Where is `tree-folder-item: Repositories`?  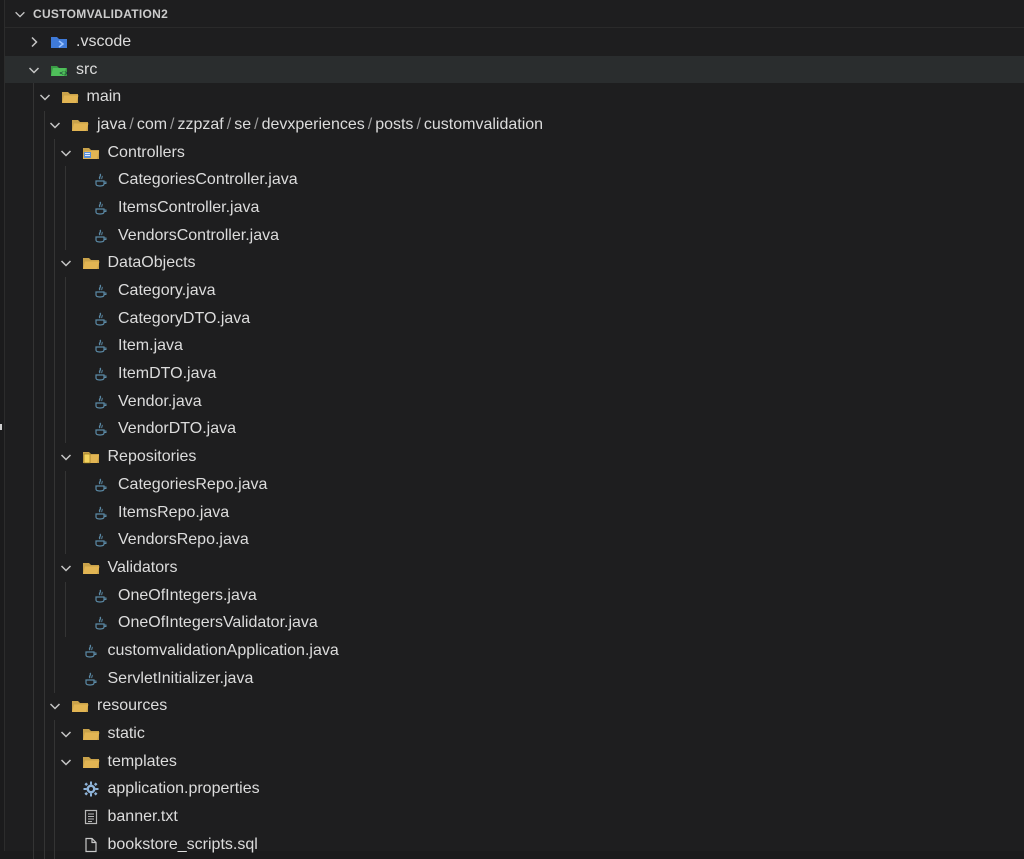
tree-folder-item: Repositories is located at coordinates (514, 457).